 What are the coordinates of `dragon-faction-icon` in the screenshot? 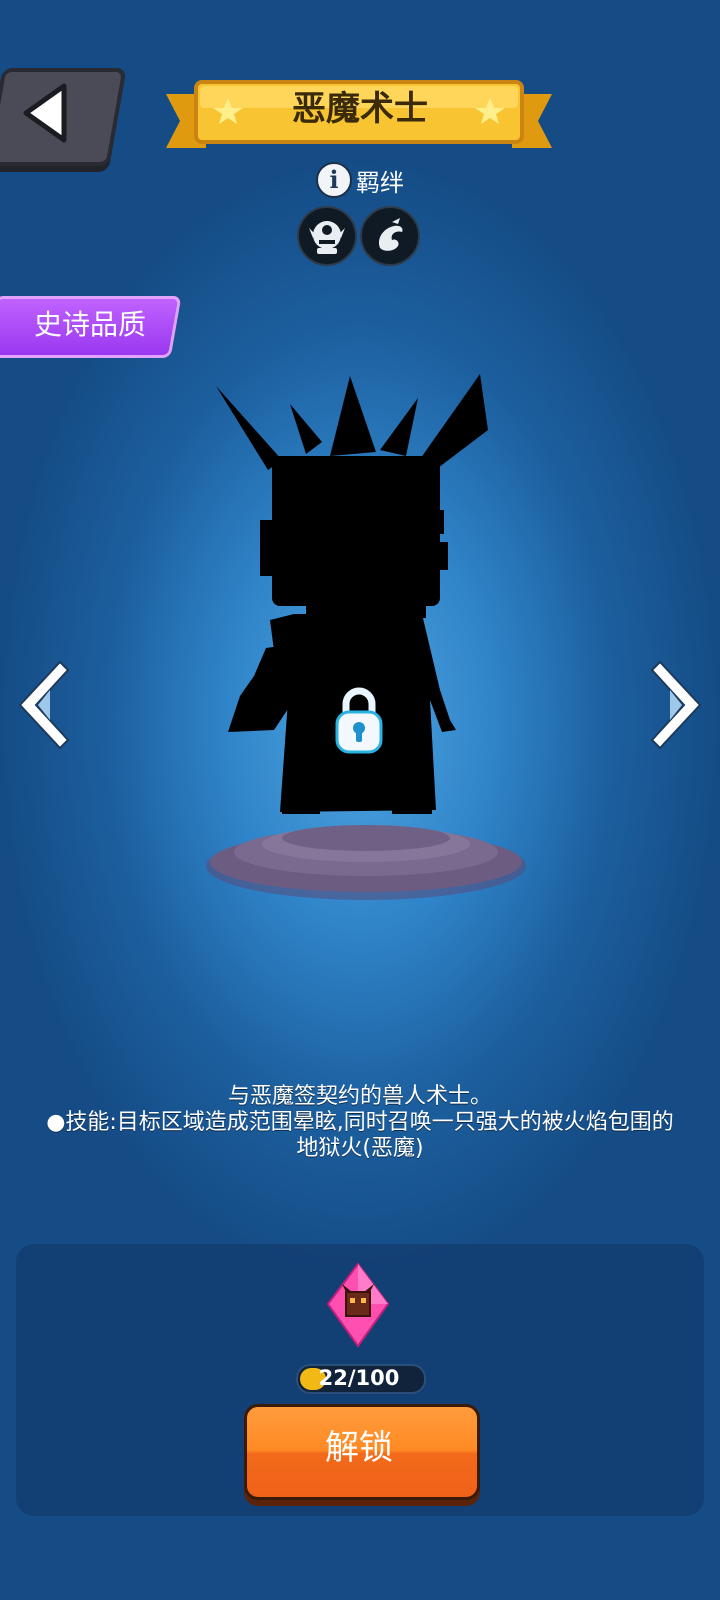 It's located at (390, 236).